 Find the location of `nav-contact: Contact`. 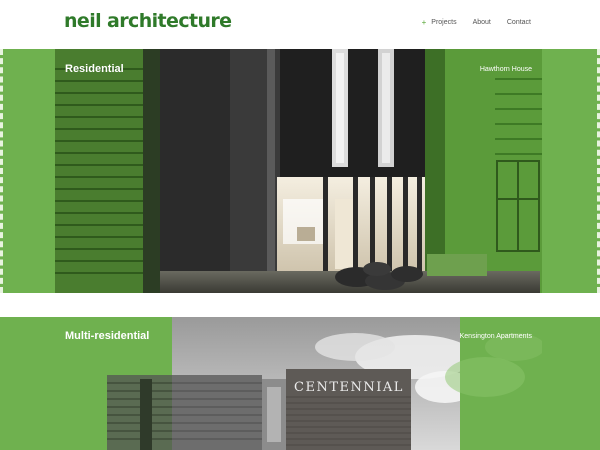

nav-contact: Contact is located at coordinates (519, 22).